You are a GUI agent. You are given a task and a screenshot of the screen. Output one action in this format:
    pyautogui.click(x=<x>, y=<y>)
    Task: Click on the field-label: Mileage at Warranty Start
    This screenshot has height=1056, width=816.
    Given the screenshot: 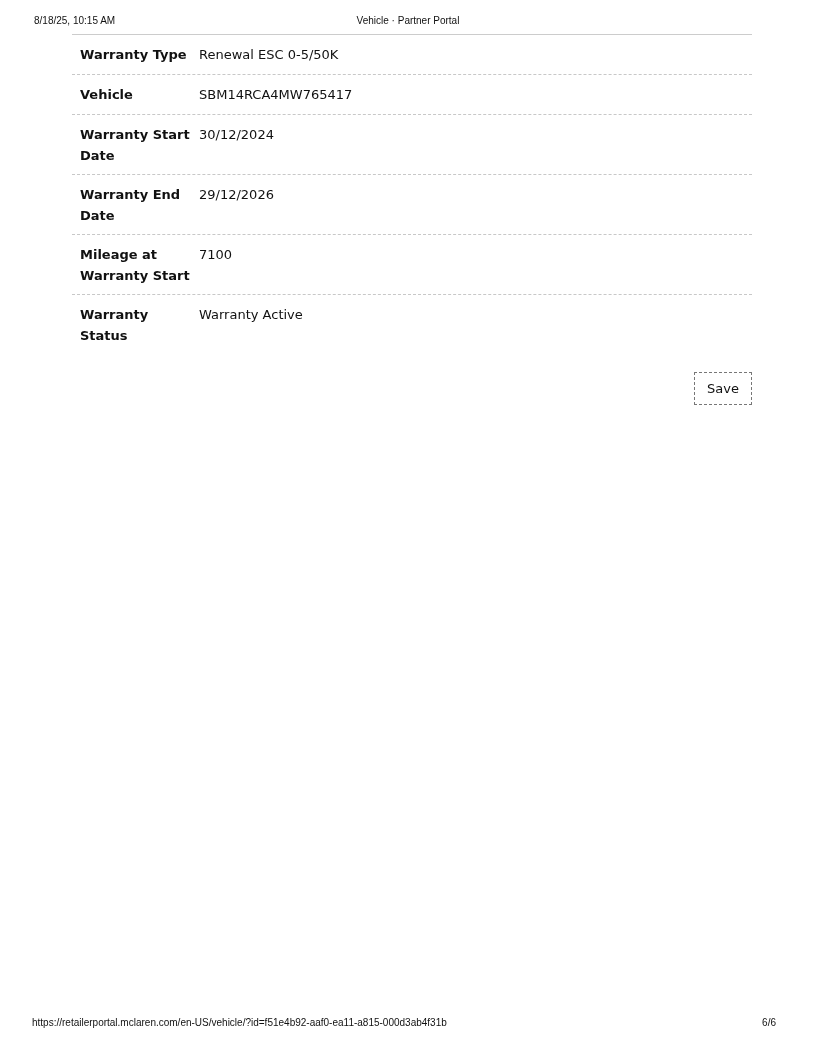 What is the action you would take?
    pyautogui.click(x=135, y=265)
    